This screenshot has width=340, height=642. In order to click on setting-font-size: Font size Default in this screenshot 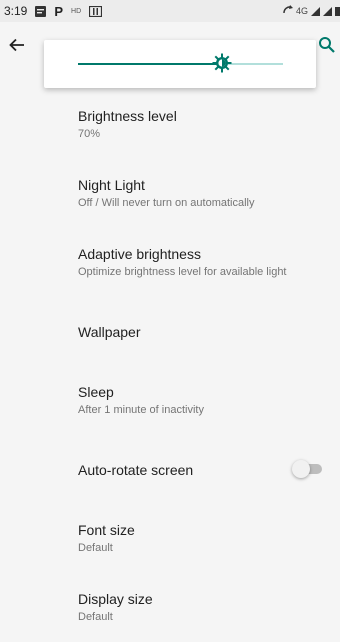, I will do `click(170, 538)`.